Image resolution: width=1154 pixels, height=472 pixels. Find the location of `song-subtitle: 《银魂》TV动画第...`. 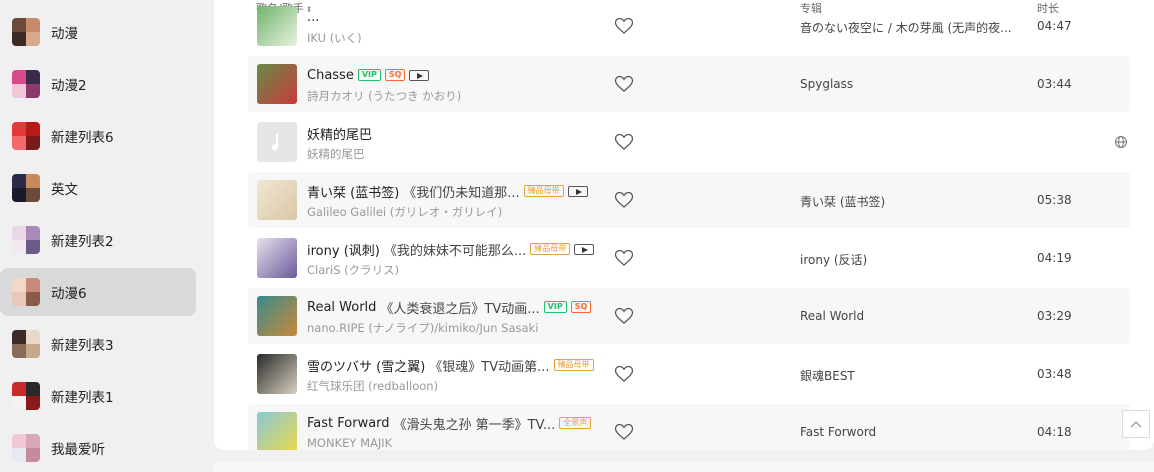

song-subtitle: 《银魂》TV动画第... is located at coordinates (489, 367).